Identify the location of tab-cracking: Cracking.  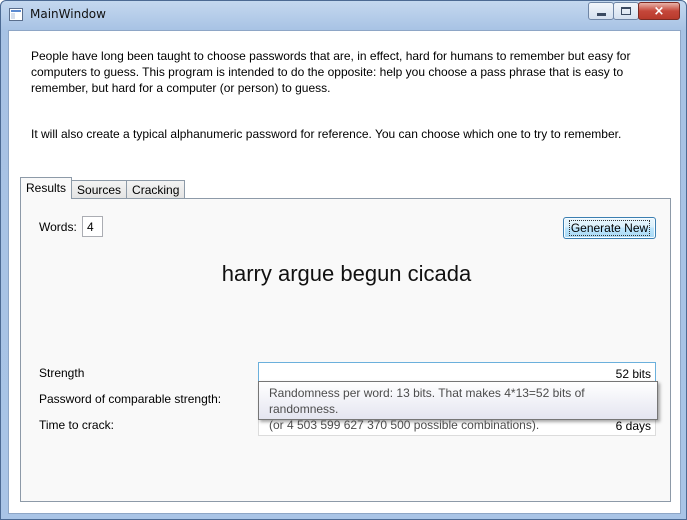
(156, 189).